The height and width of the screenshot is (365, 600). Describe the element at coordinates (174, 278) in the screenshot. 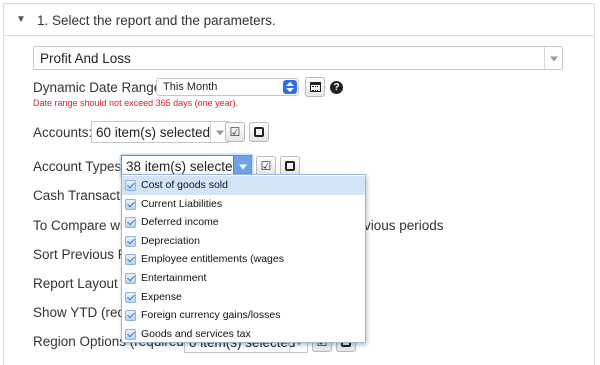

I see `option-label: Entertainment` at that location.